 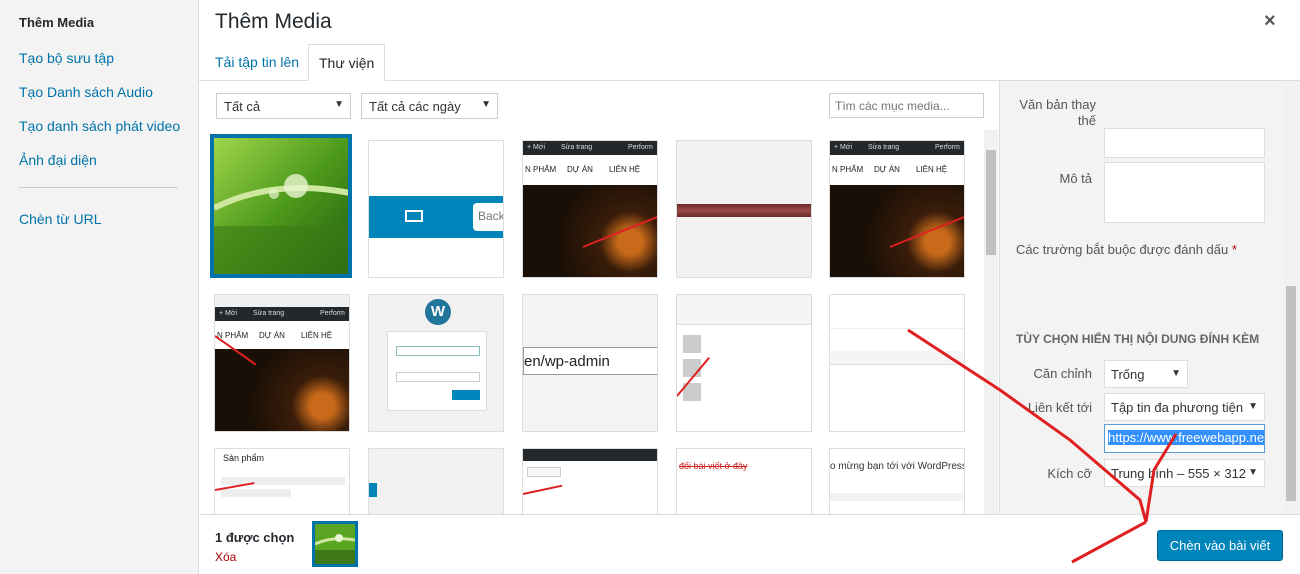 What do you see at coordinates (1177, 407) in the screenshot?
I see `link-to-value: Tập tin đa phương tiện` at bounding box center [1177, 407].